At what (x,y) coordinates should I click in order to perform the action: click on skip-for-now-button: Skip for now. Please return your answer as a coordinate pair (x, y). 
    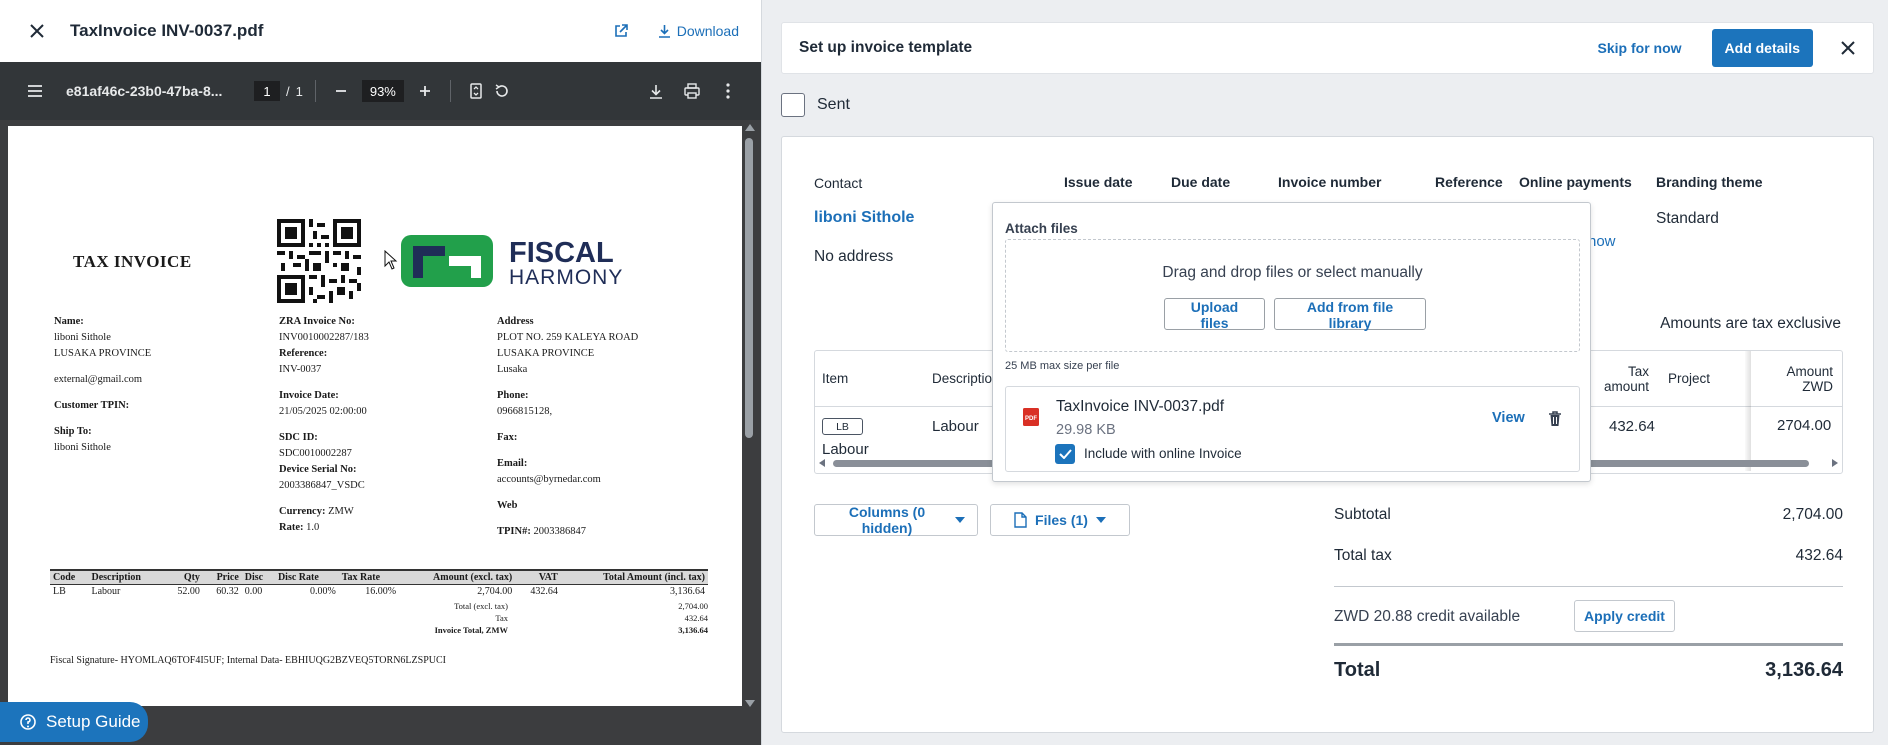
    Looking at the image, I should click on (1640, 48).